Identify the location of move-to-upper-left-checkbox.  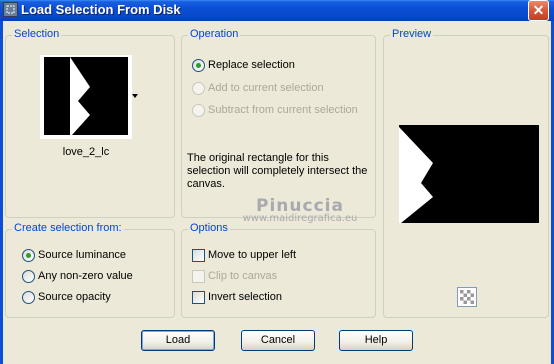
(198, 255).